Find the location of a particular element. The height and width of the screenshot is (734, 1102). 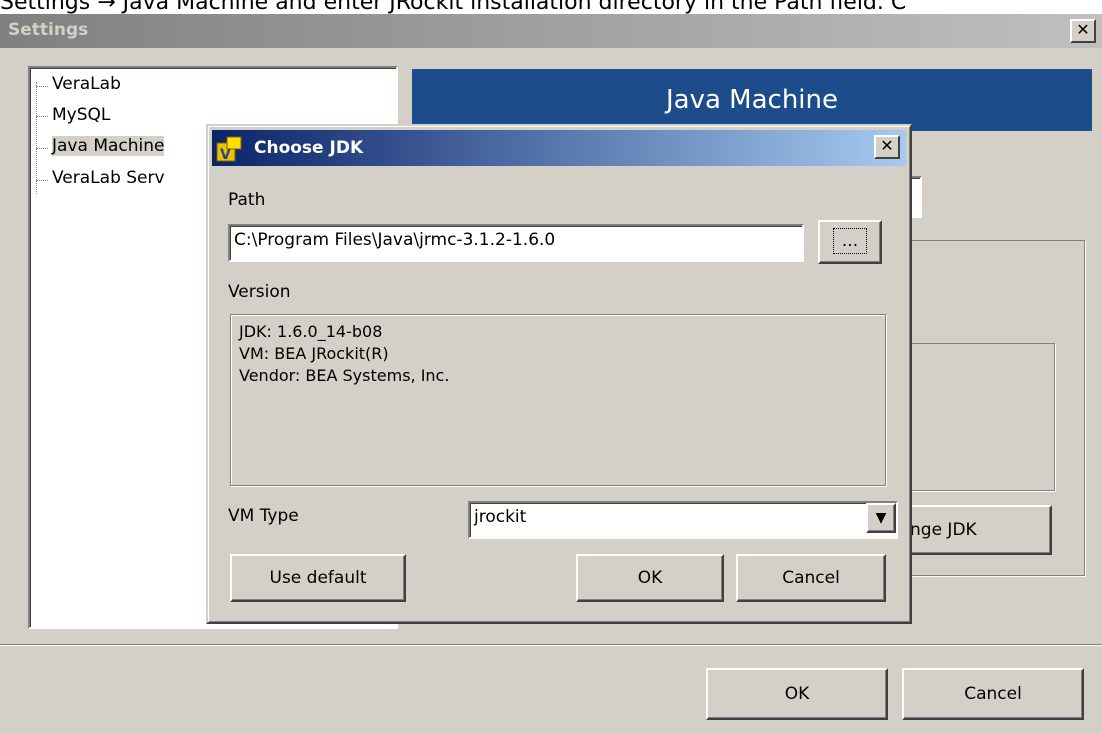

settings-ok-button: OK is located at coordinates (797, 694).